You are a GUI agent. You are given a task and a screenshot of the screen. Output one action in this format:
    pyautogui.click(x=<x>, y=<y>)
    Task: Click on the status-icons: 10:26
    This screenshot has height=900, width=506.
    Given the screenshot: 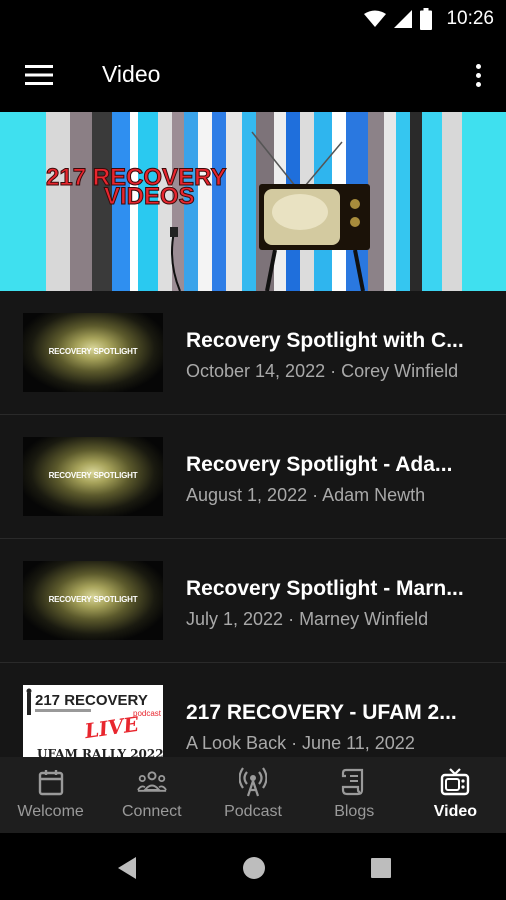 What is the action you would take?
    pyautogui.click(x=429, y=19)
    